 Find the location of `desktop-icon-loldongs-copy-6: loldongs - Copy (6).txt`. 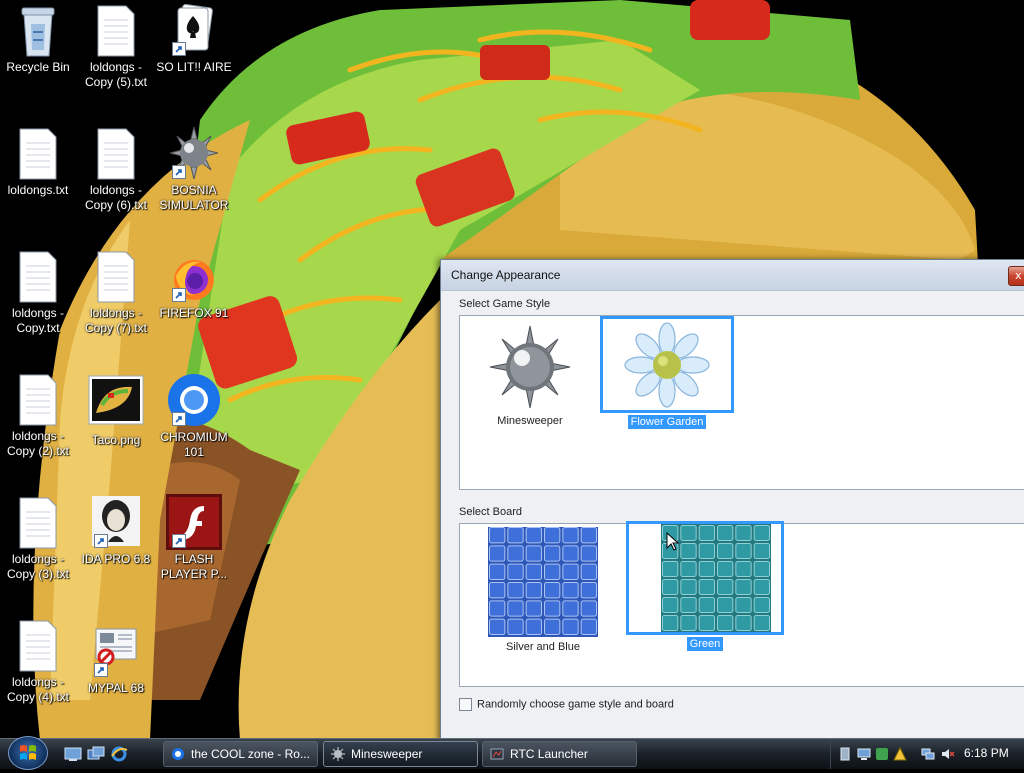

desktop-icon-loldongs-copy-6: loldongs - Copy (6).txt is located at coordinates (116, 169).